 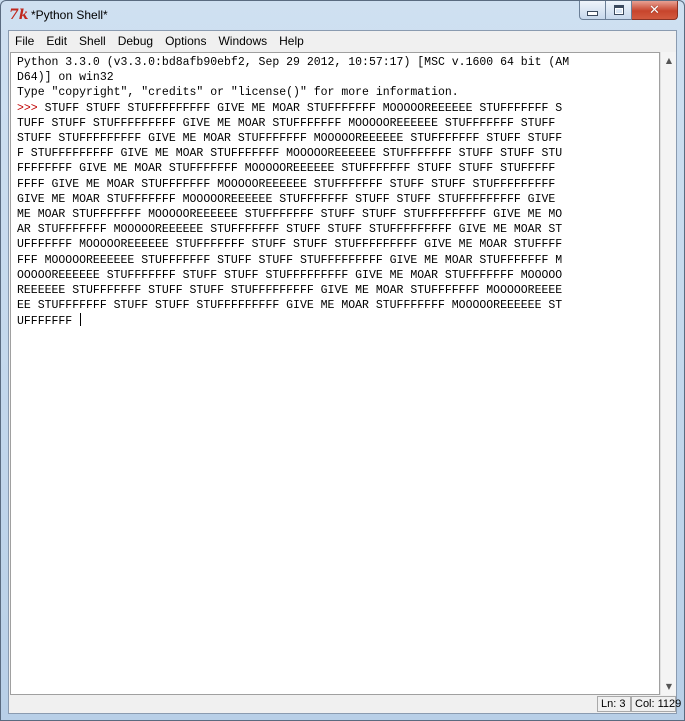 I want to click on minimize-button, so click(x=592, y=10).